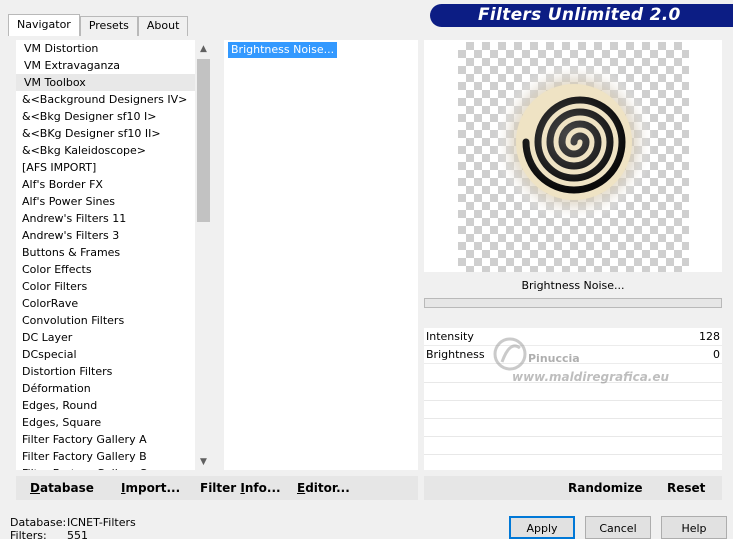  What do you see at coordinates (114, 218) in the screenshot?
I see `category-item: Andrew's Filters 11` at bounding box center [114, 218].